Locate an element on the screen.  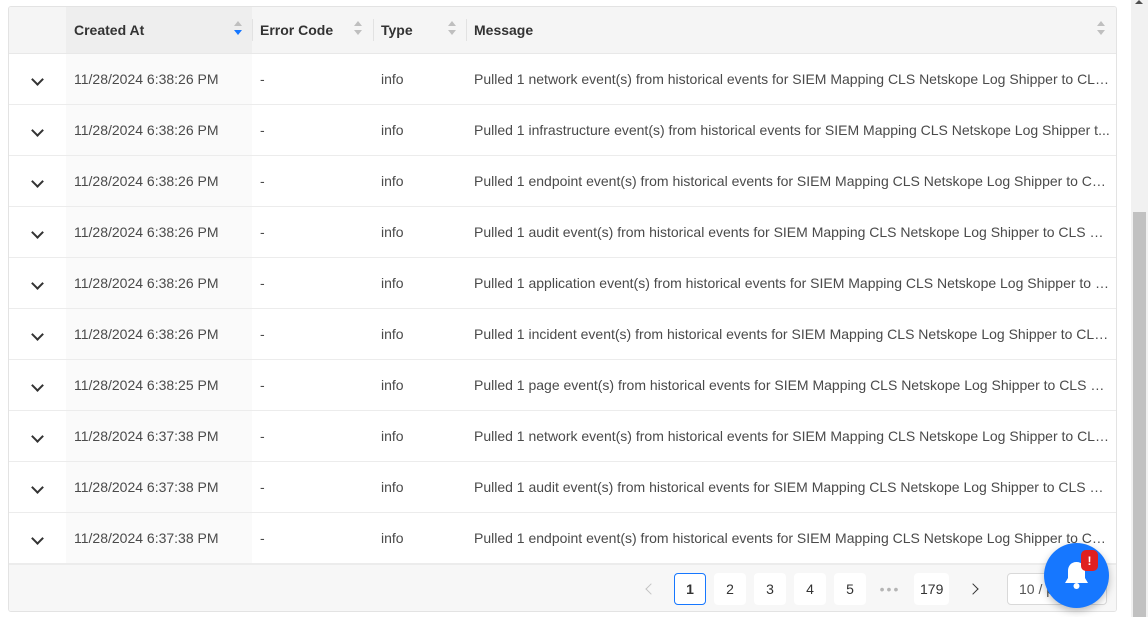
message-header-label: Message is located at coordinates (504, 29).